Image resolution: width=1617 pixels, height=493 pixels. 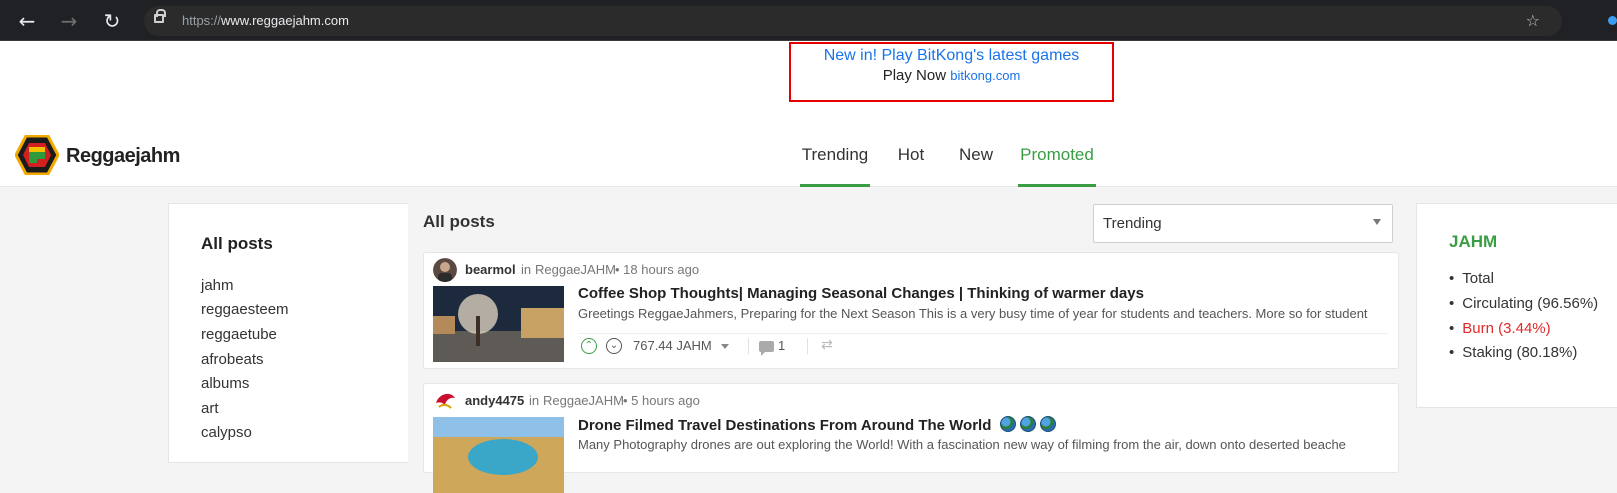 What do you see at coordinates (1243, 223) in the screenshot?
I see `sort-select: Trending` at bounding box center [1243, 223].